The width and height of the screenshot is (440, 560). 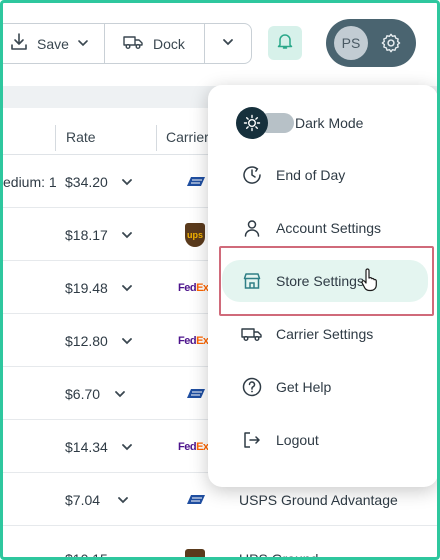 What do you see at coordinates (187, 137) in the screenshot?
I see `column-header-carrier: Carrier` at bounding box center [187, 137].